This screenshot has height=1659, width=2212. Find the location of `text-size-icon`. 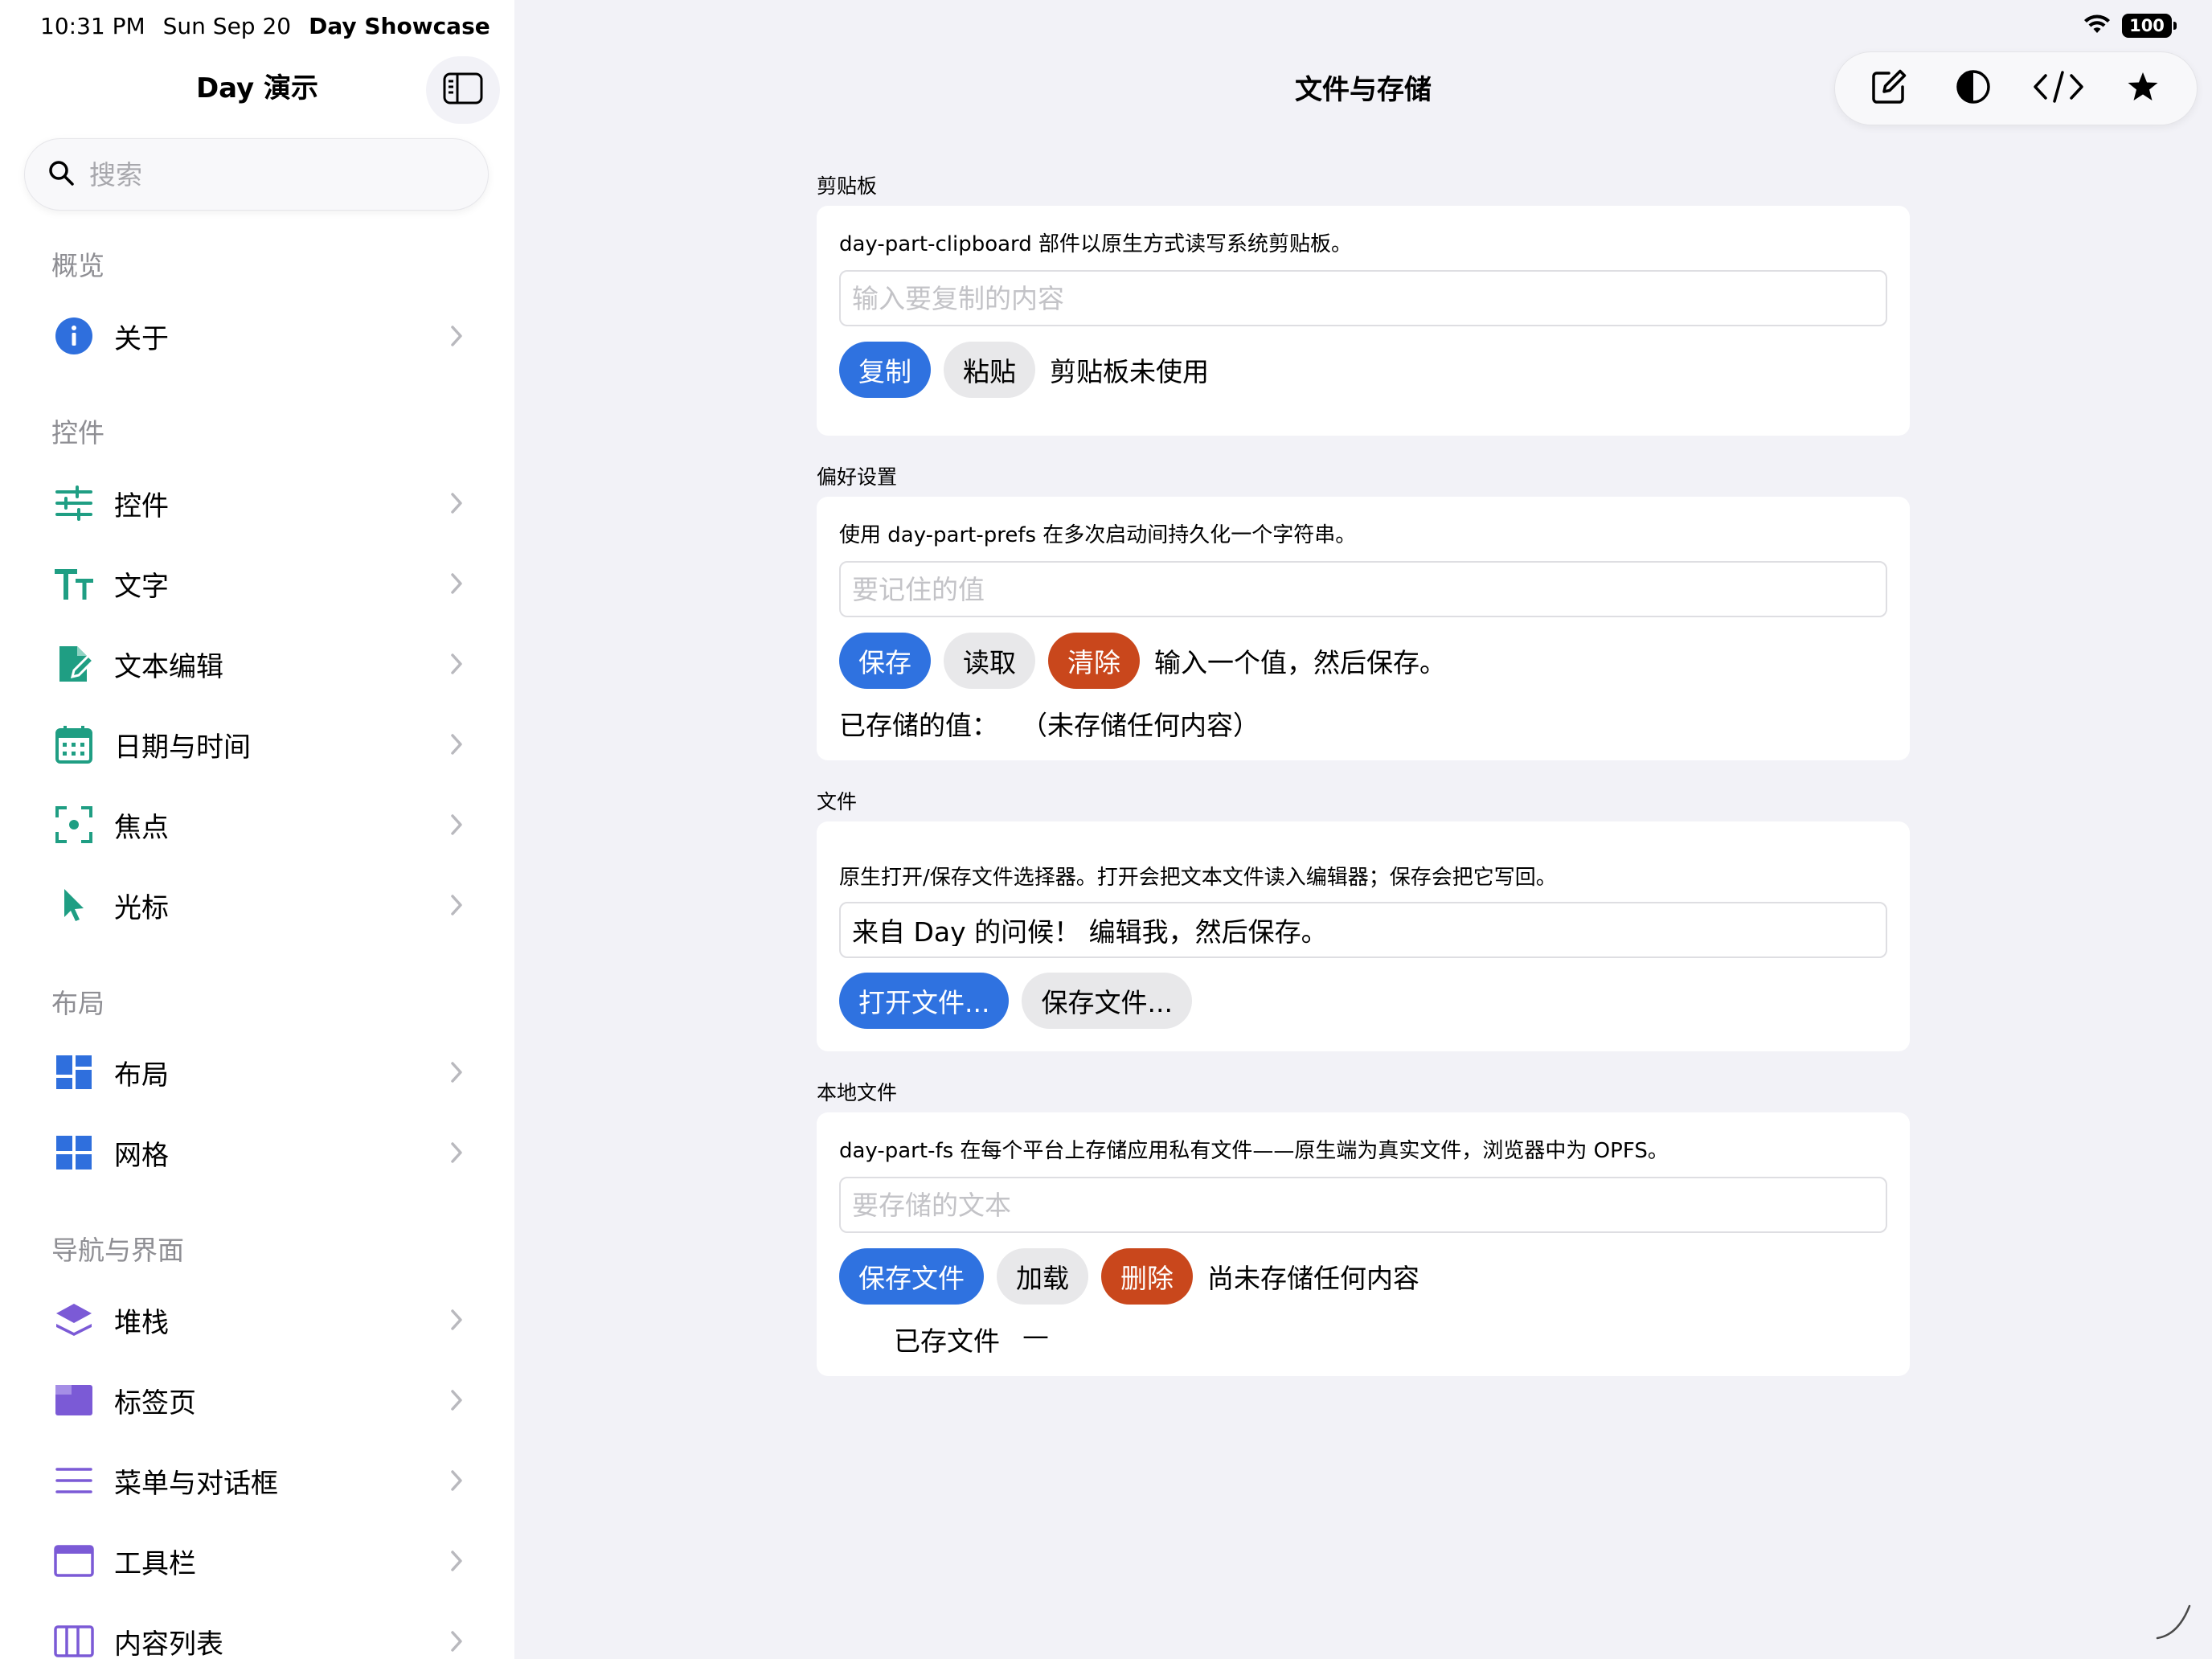

text-size-icon is located at coordinates (74, 583).